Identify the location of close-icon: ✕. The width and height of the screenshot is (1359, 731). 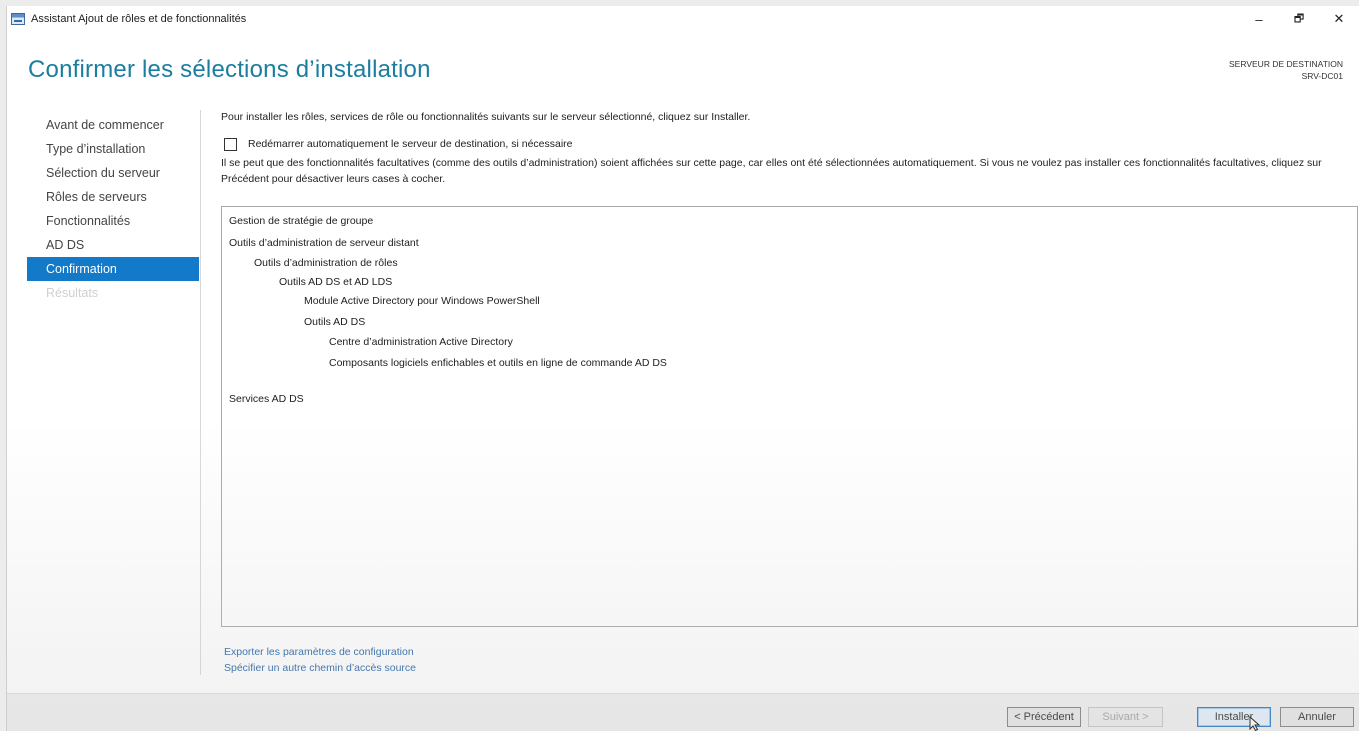
(1339, 18).